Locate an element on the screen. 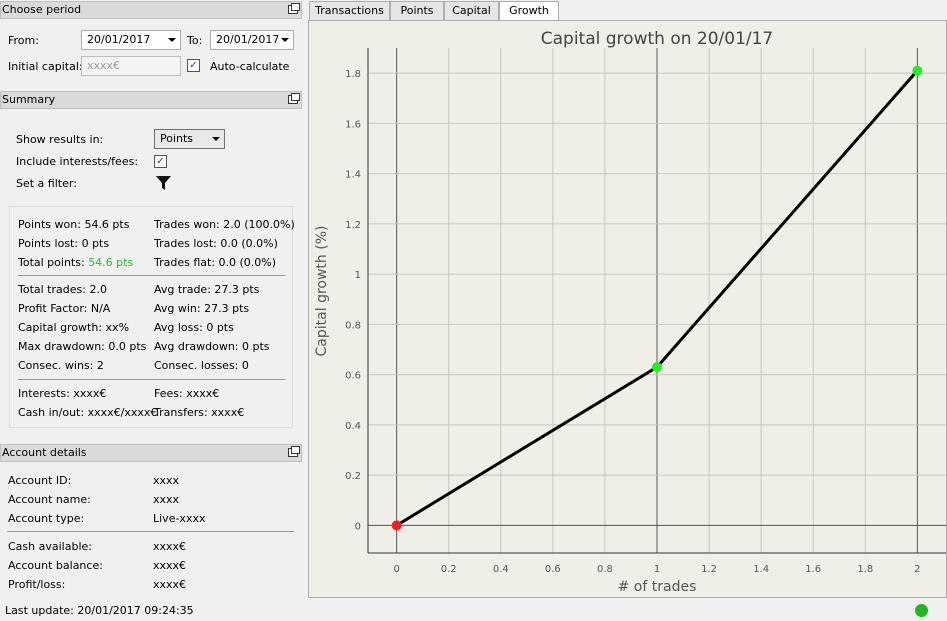 This screenshot has width=947, height=621. avg-win: Avg win: 27.3 pts is located at coordinates (202, 308).